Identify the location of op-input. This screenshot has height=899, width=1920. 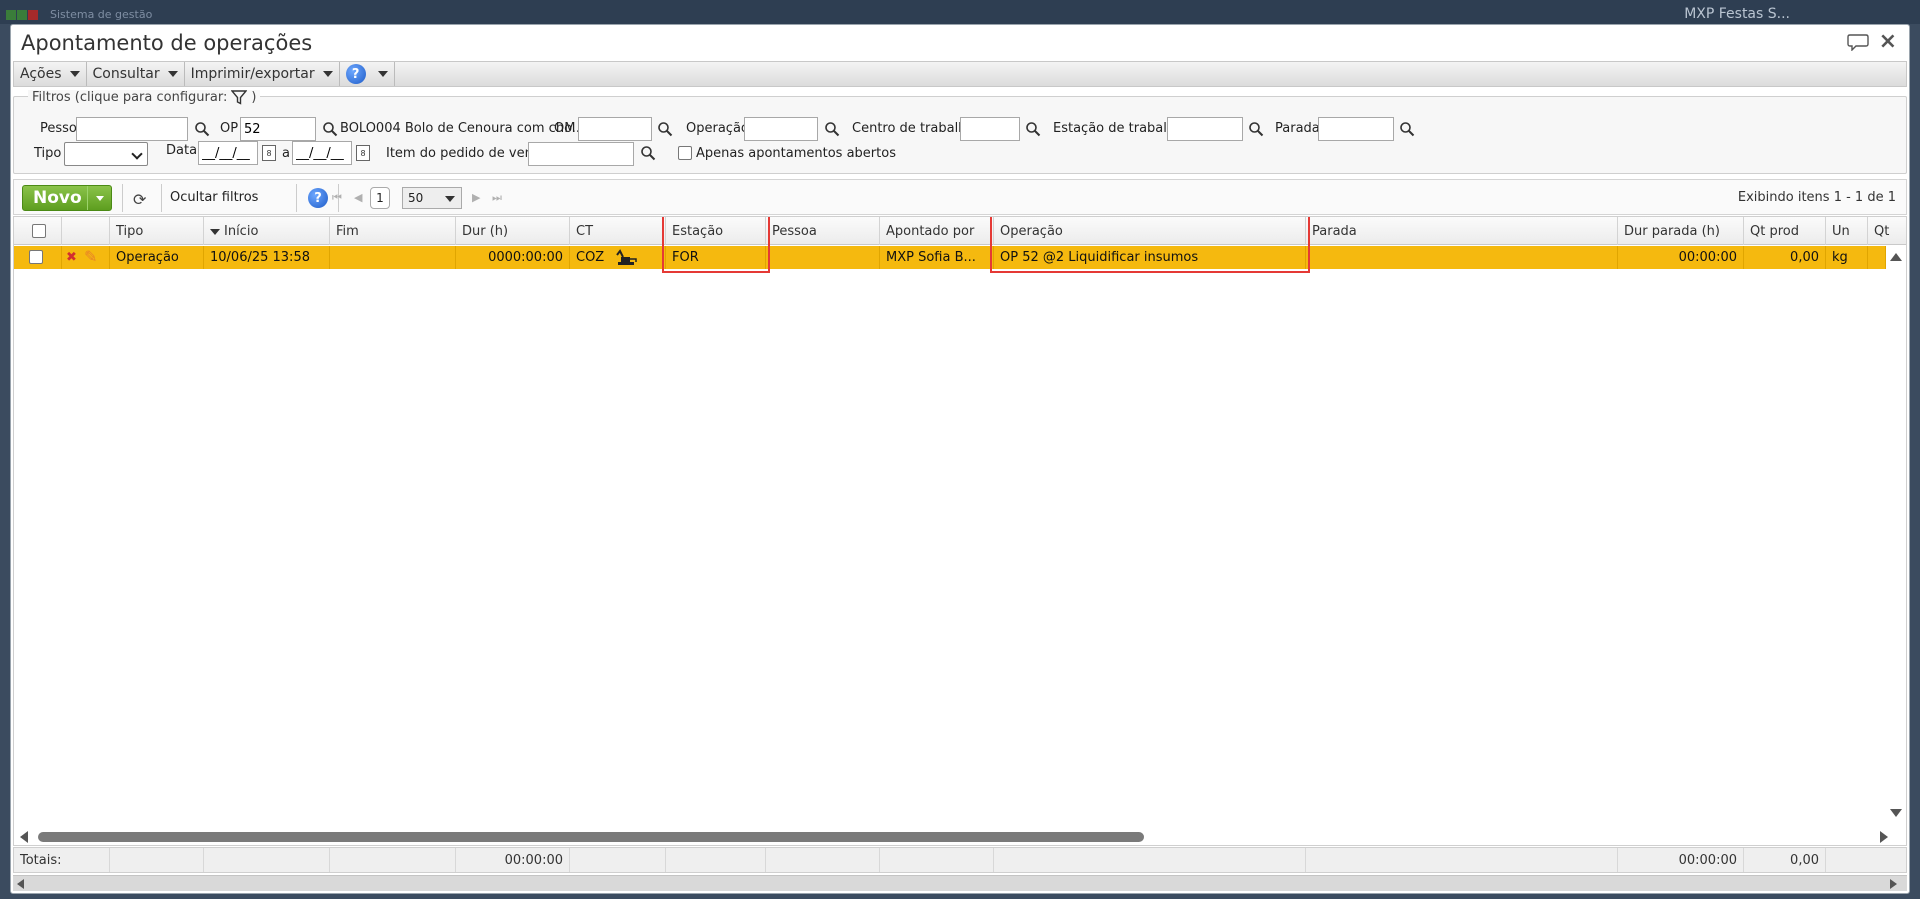
(278, 129).